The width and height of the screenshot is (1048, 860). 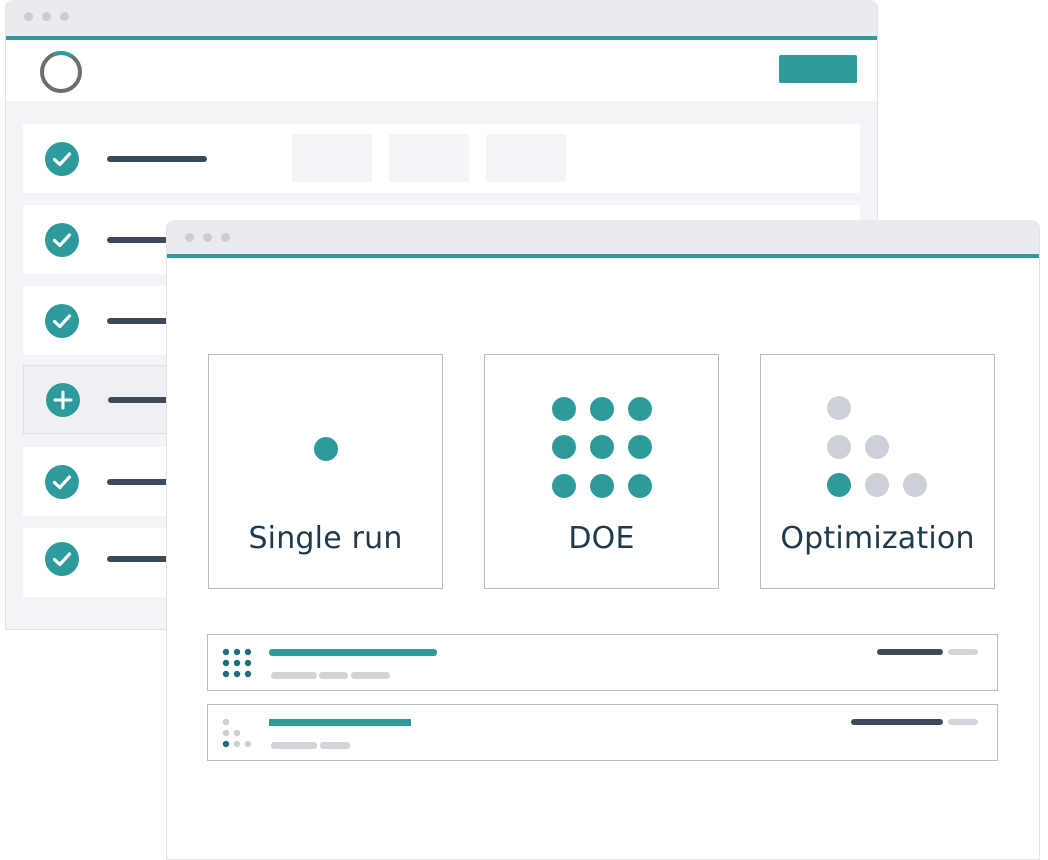 I want to click on progress-ring-icon, so click(x=61, y=72).